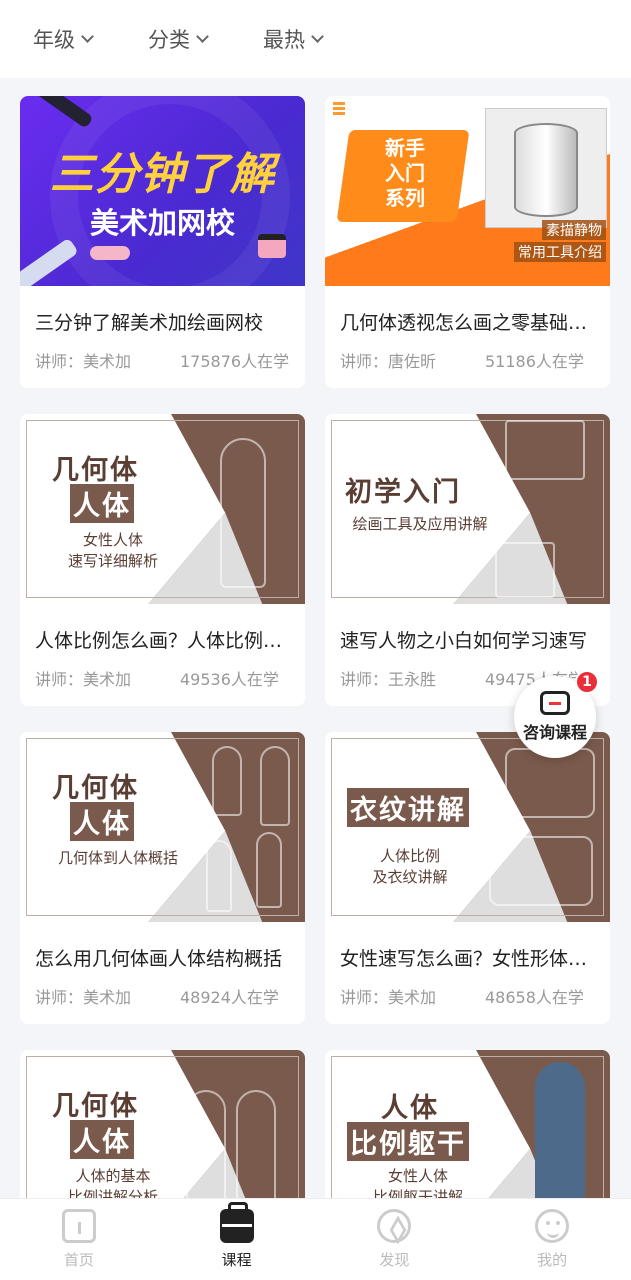 Image resolution: width=631 pixels, height=1280 pixels. I want to click on bottom-tab-bar: 首页 课程 发现 我的, so click(315, 1239).